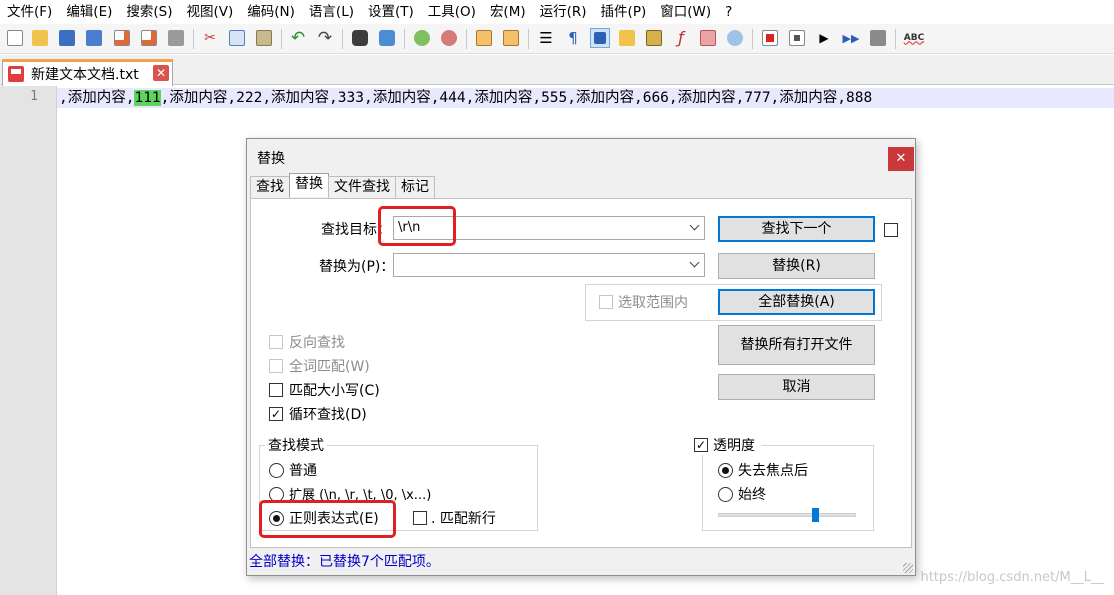  I want to click on menu-item-0: 文件(F), so click(29, 12).